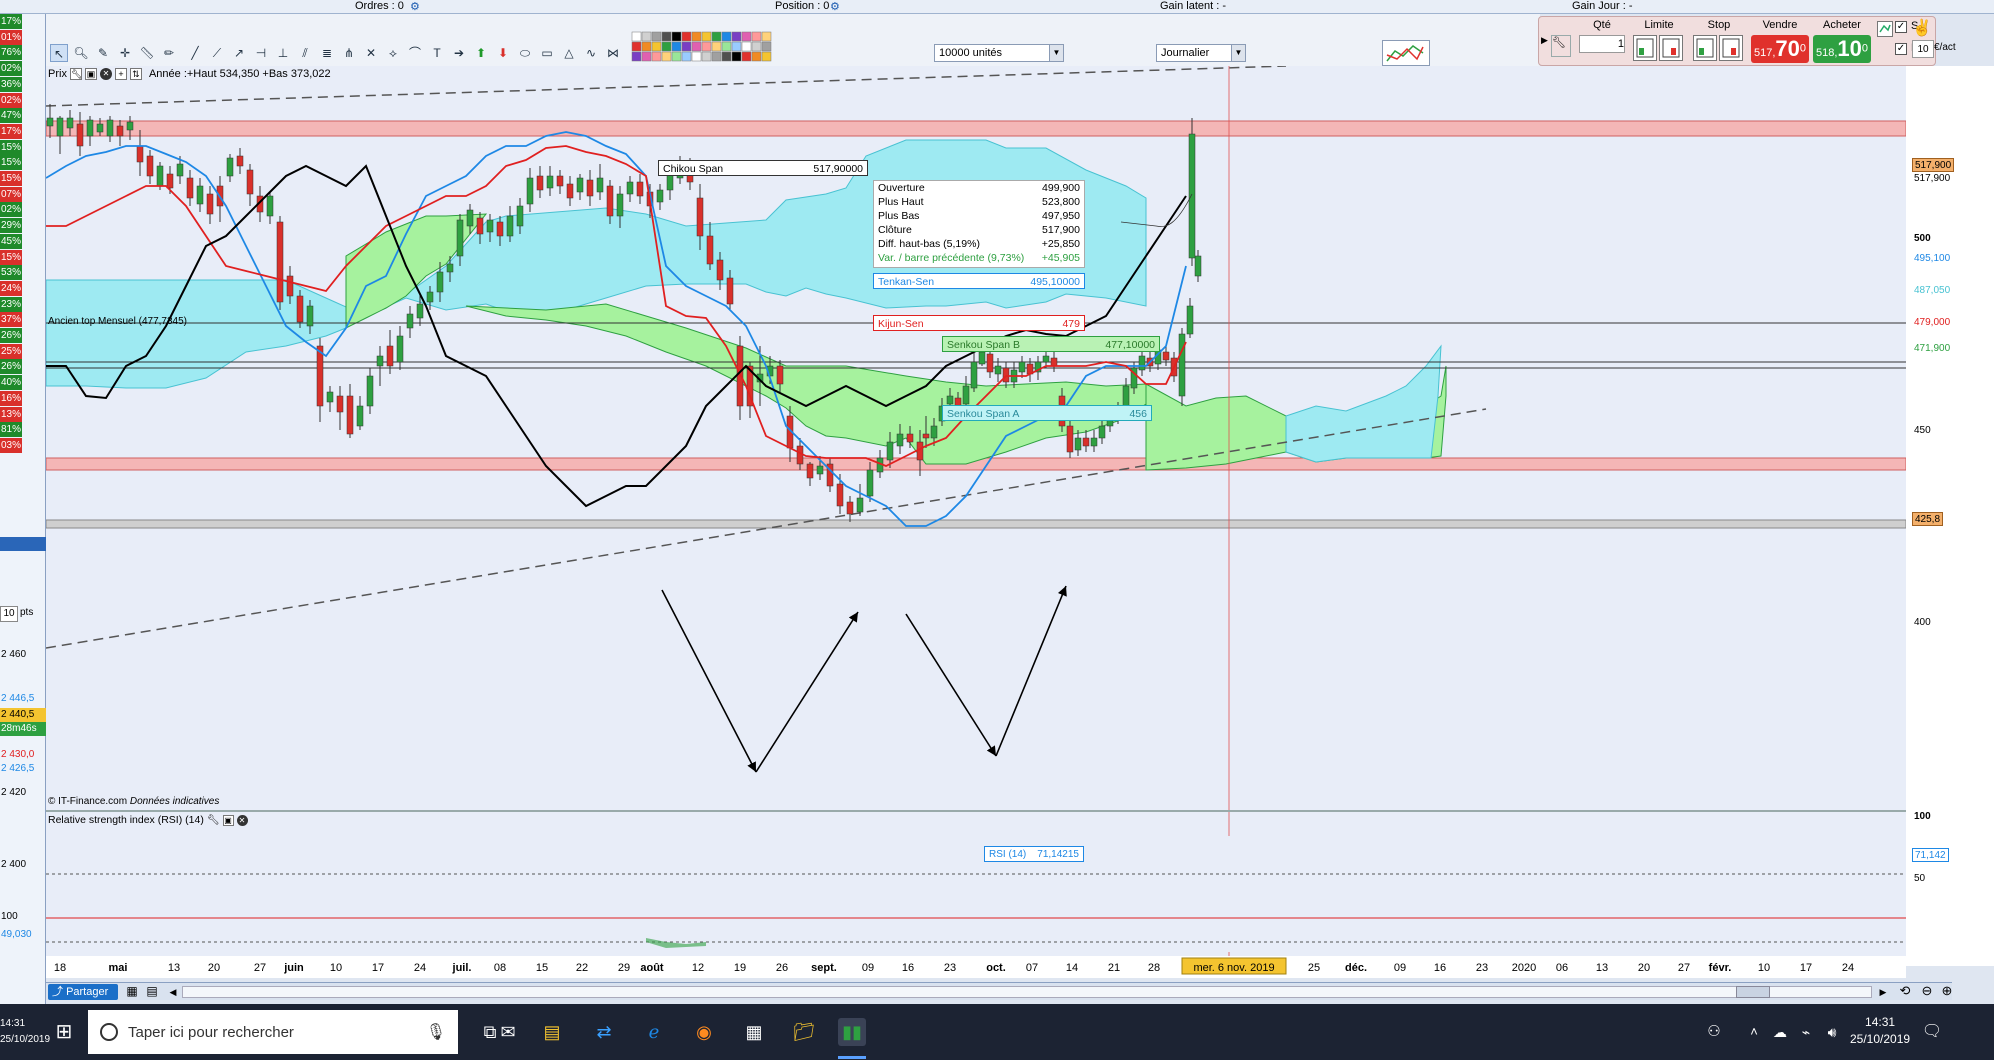  Describe the element at coordinates (11, 288) in the screenshot. I see `watchlist-change: 24%` at that location.